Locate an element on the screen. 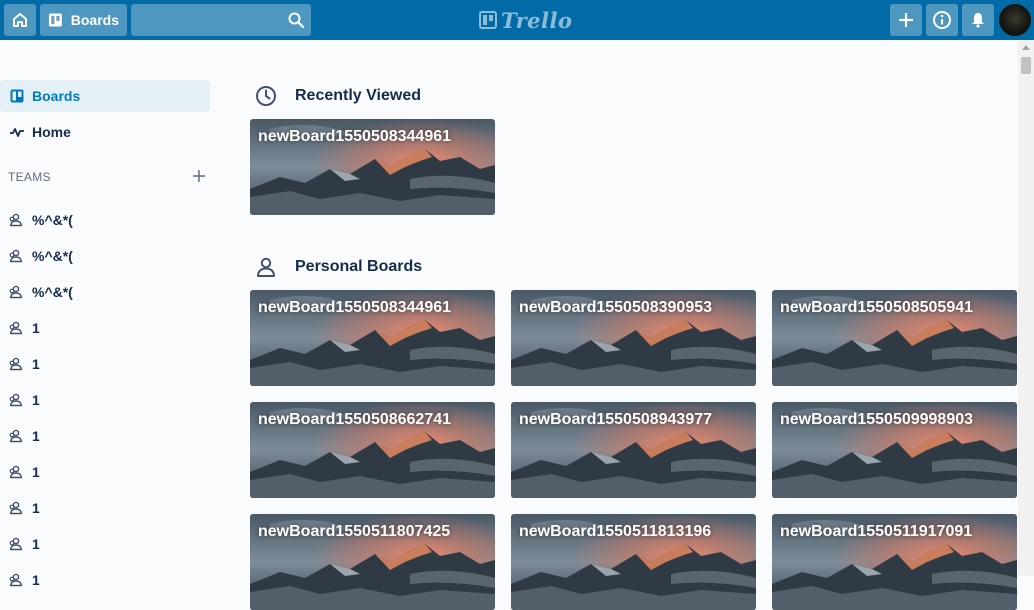  sidebar-item-label: Boards is located at coordinates (56, 96).